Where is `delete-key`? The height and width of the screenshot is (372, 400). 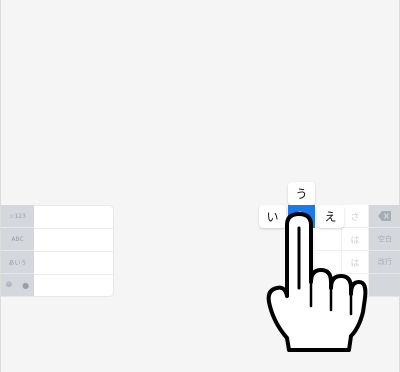 delete-key is located at coordinates (384, 216).